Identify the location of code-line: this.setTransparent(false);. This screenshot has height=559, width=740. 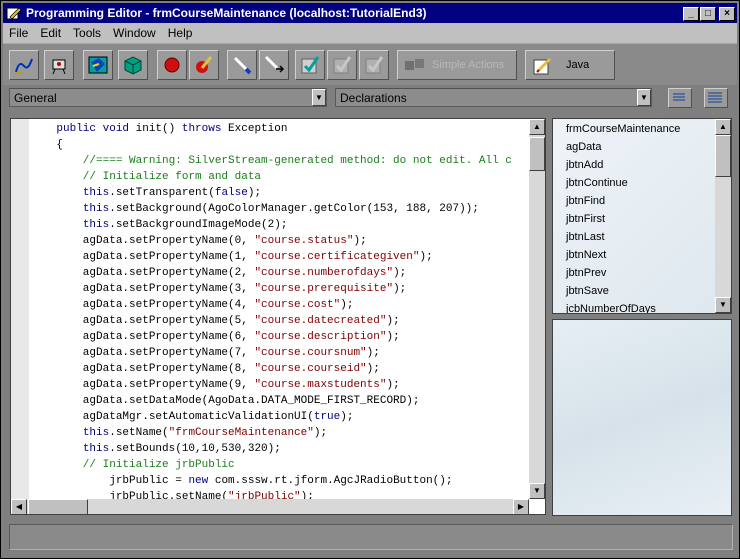
(280, 193).